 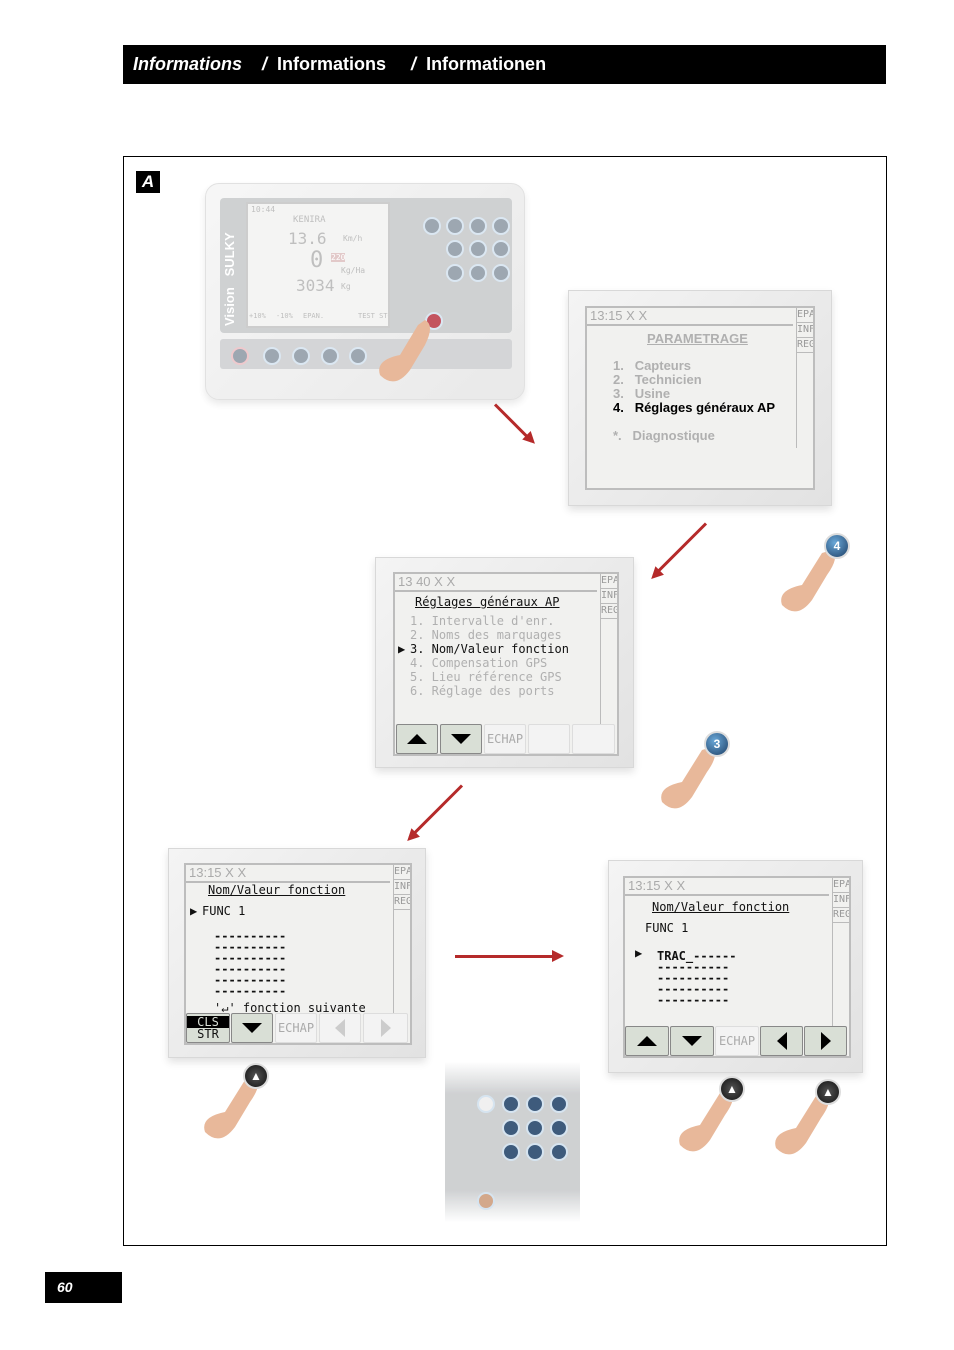 What do you see at coordinates (240, 356) in the screenshot?
I see `power-key` at bounding box center [240, 356].